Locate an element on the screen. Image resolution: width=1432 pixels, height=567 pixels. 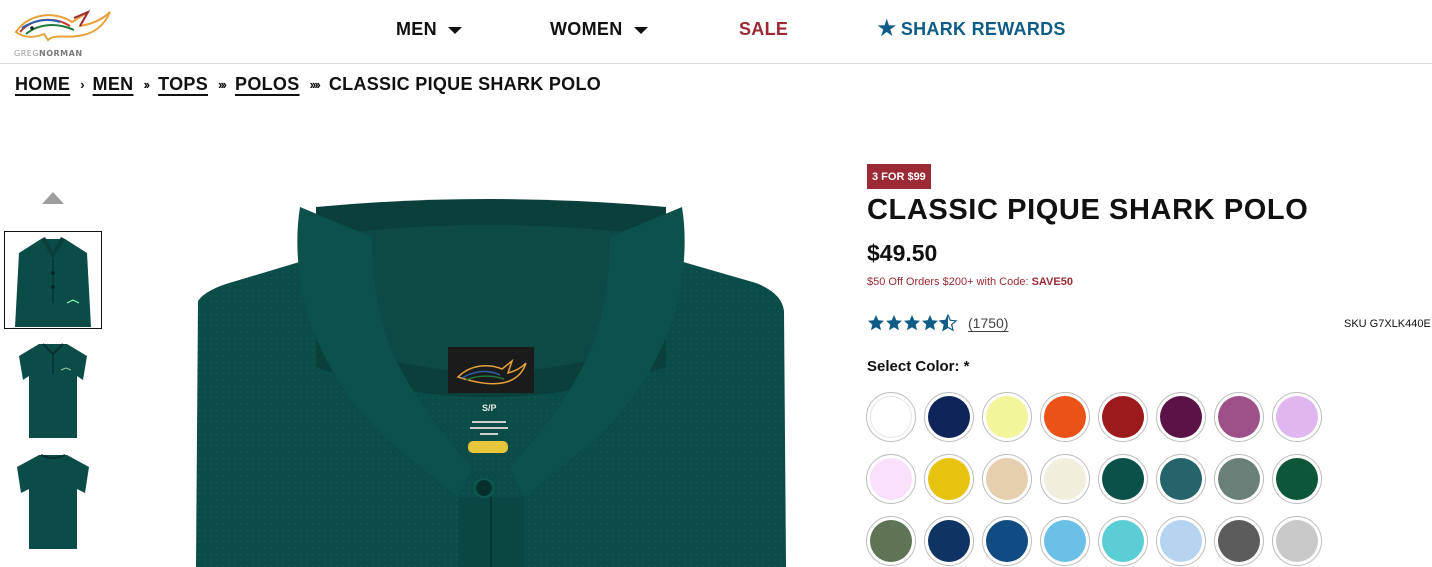
breadcrumb-current: CLASSIC PIQUE SHARK POLO is located at coordinates (465, 83).